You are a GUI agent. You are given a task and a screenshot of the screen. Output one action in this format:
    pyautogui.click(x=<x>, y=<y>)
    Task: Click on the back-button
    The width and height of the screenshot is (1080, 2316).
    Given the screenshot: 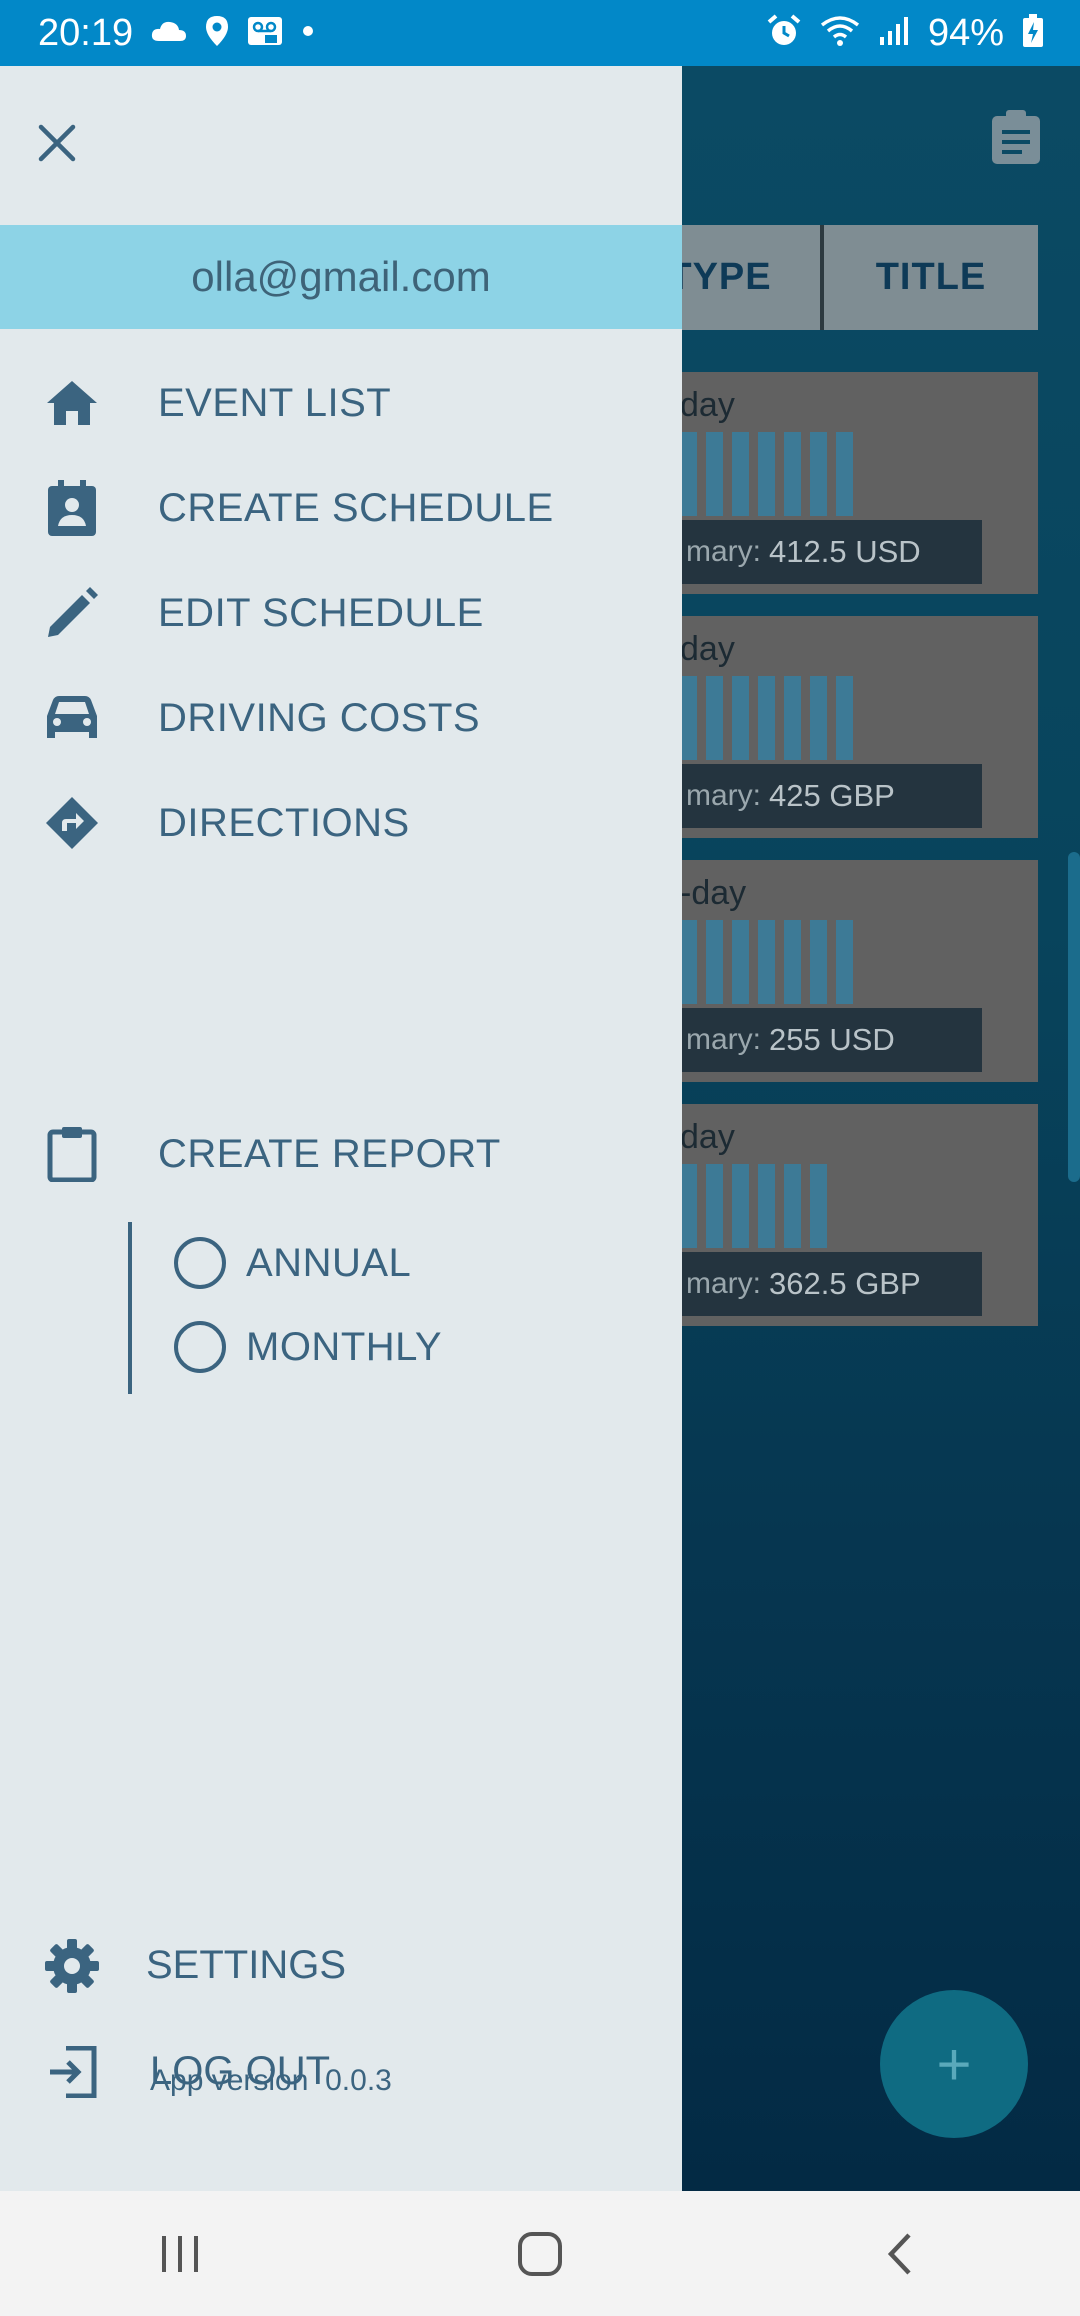 What is the action you would take?
    pyautogui.click(x=900, y=2254)
    